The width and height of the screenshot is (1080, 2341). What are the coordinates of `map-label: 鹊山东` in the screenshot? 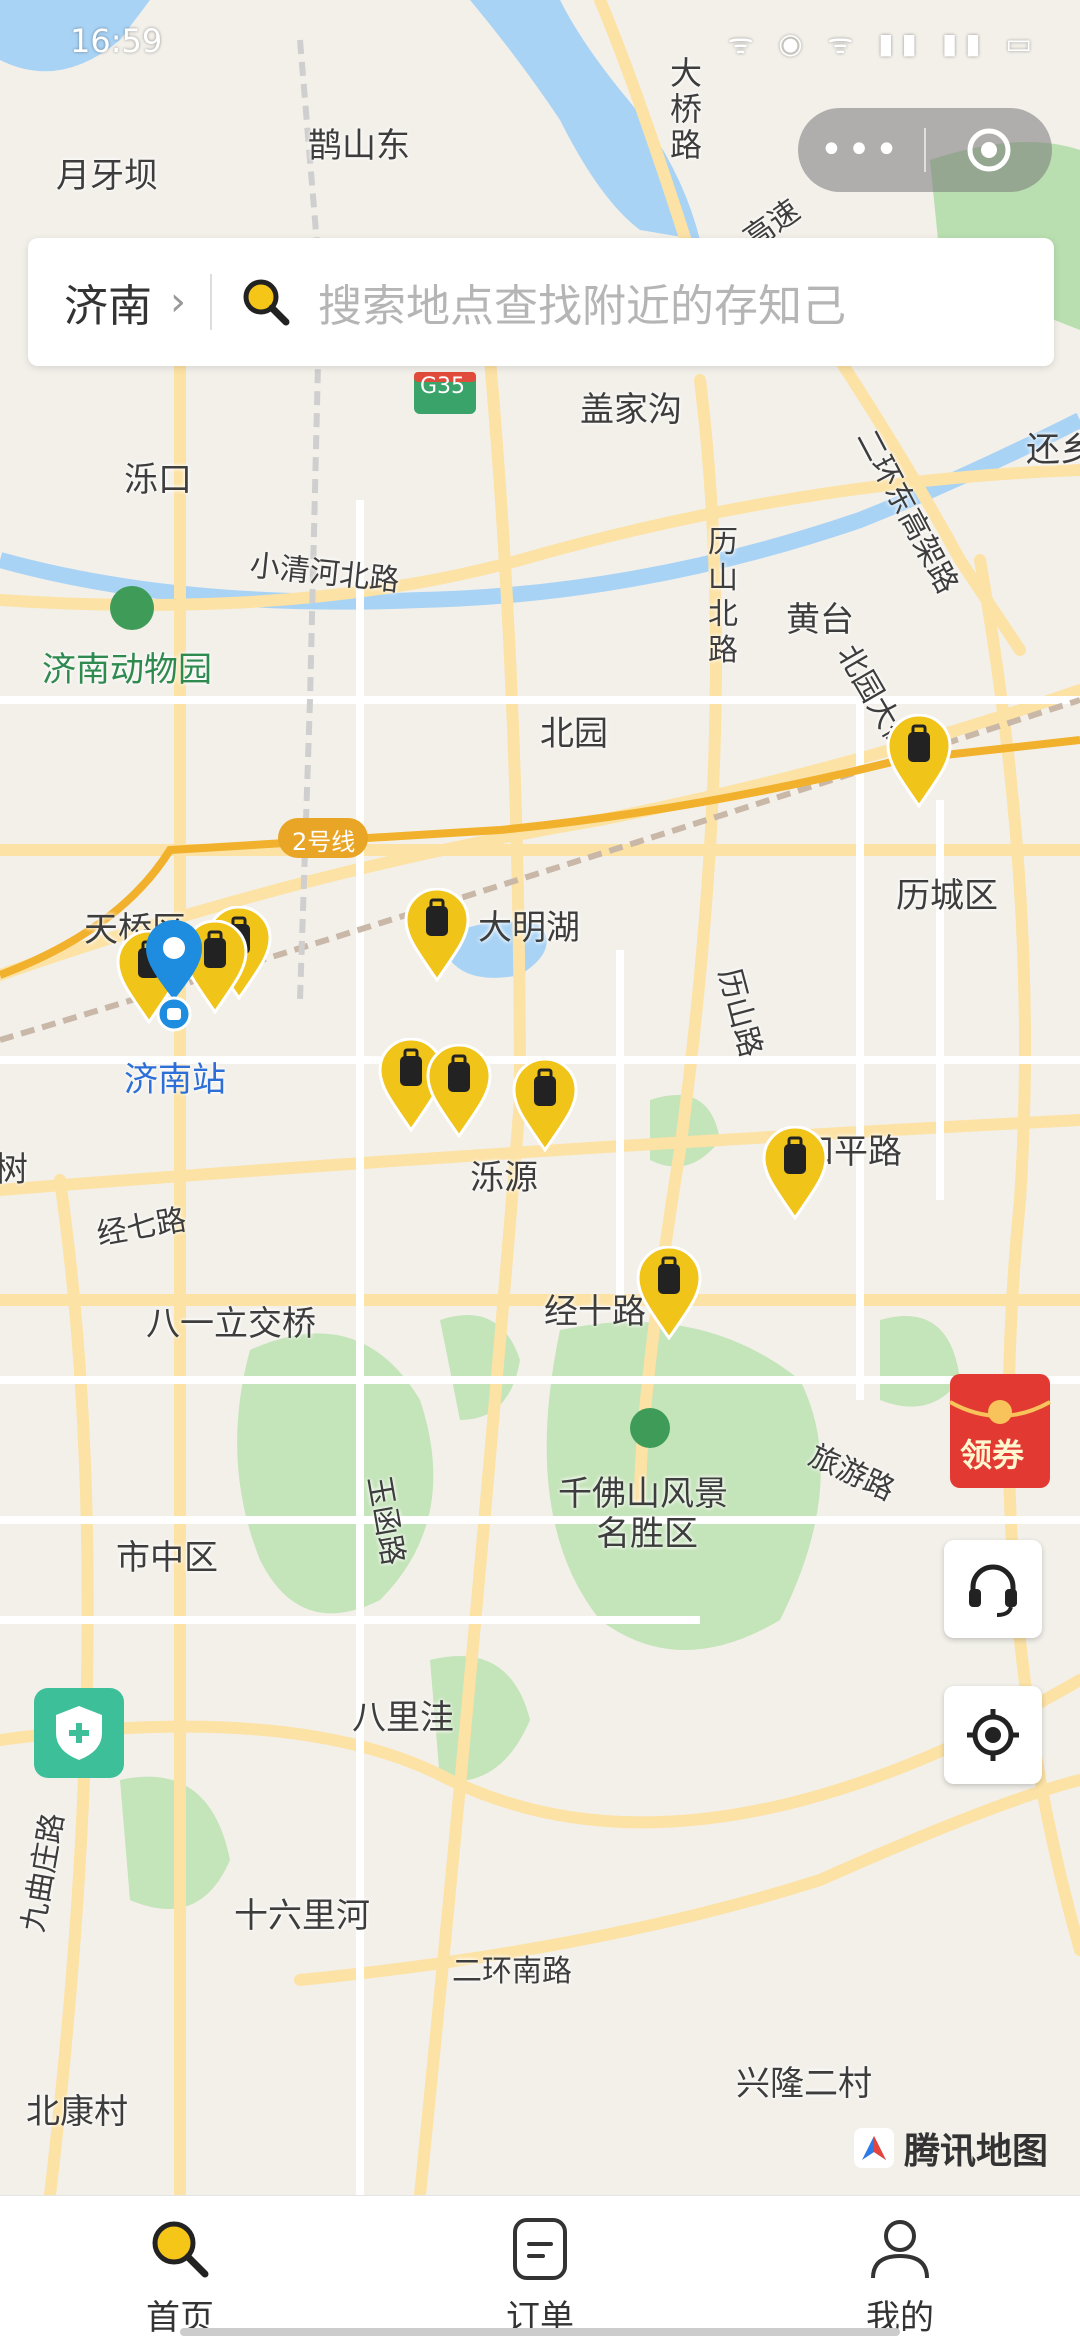 It's located at (359, 146).